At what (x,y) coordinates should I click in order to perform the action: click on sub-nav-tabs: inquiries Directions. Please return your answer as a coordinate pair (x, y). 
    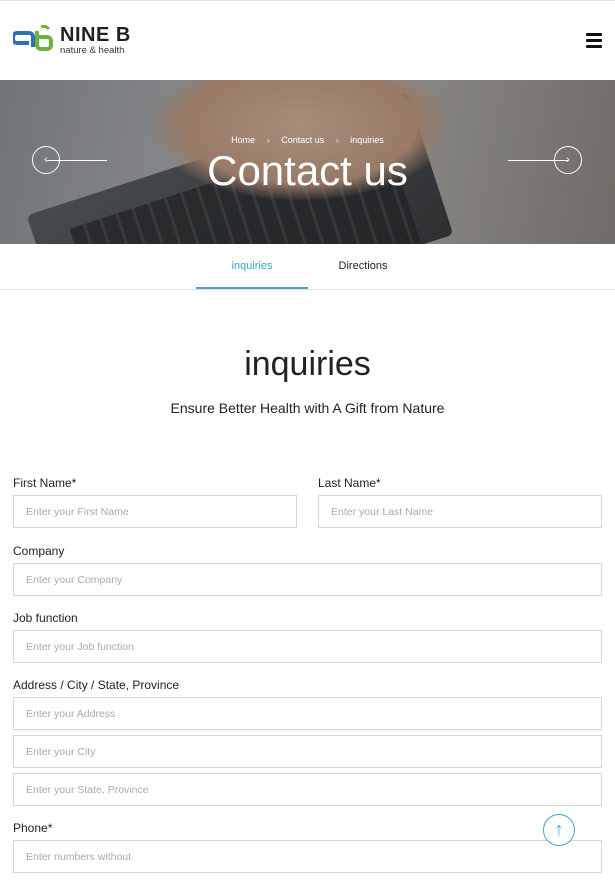
    Looking at the image, I should click on (307, 267).